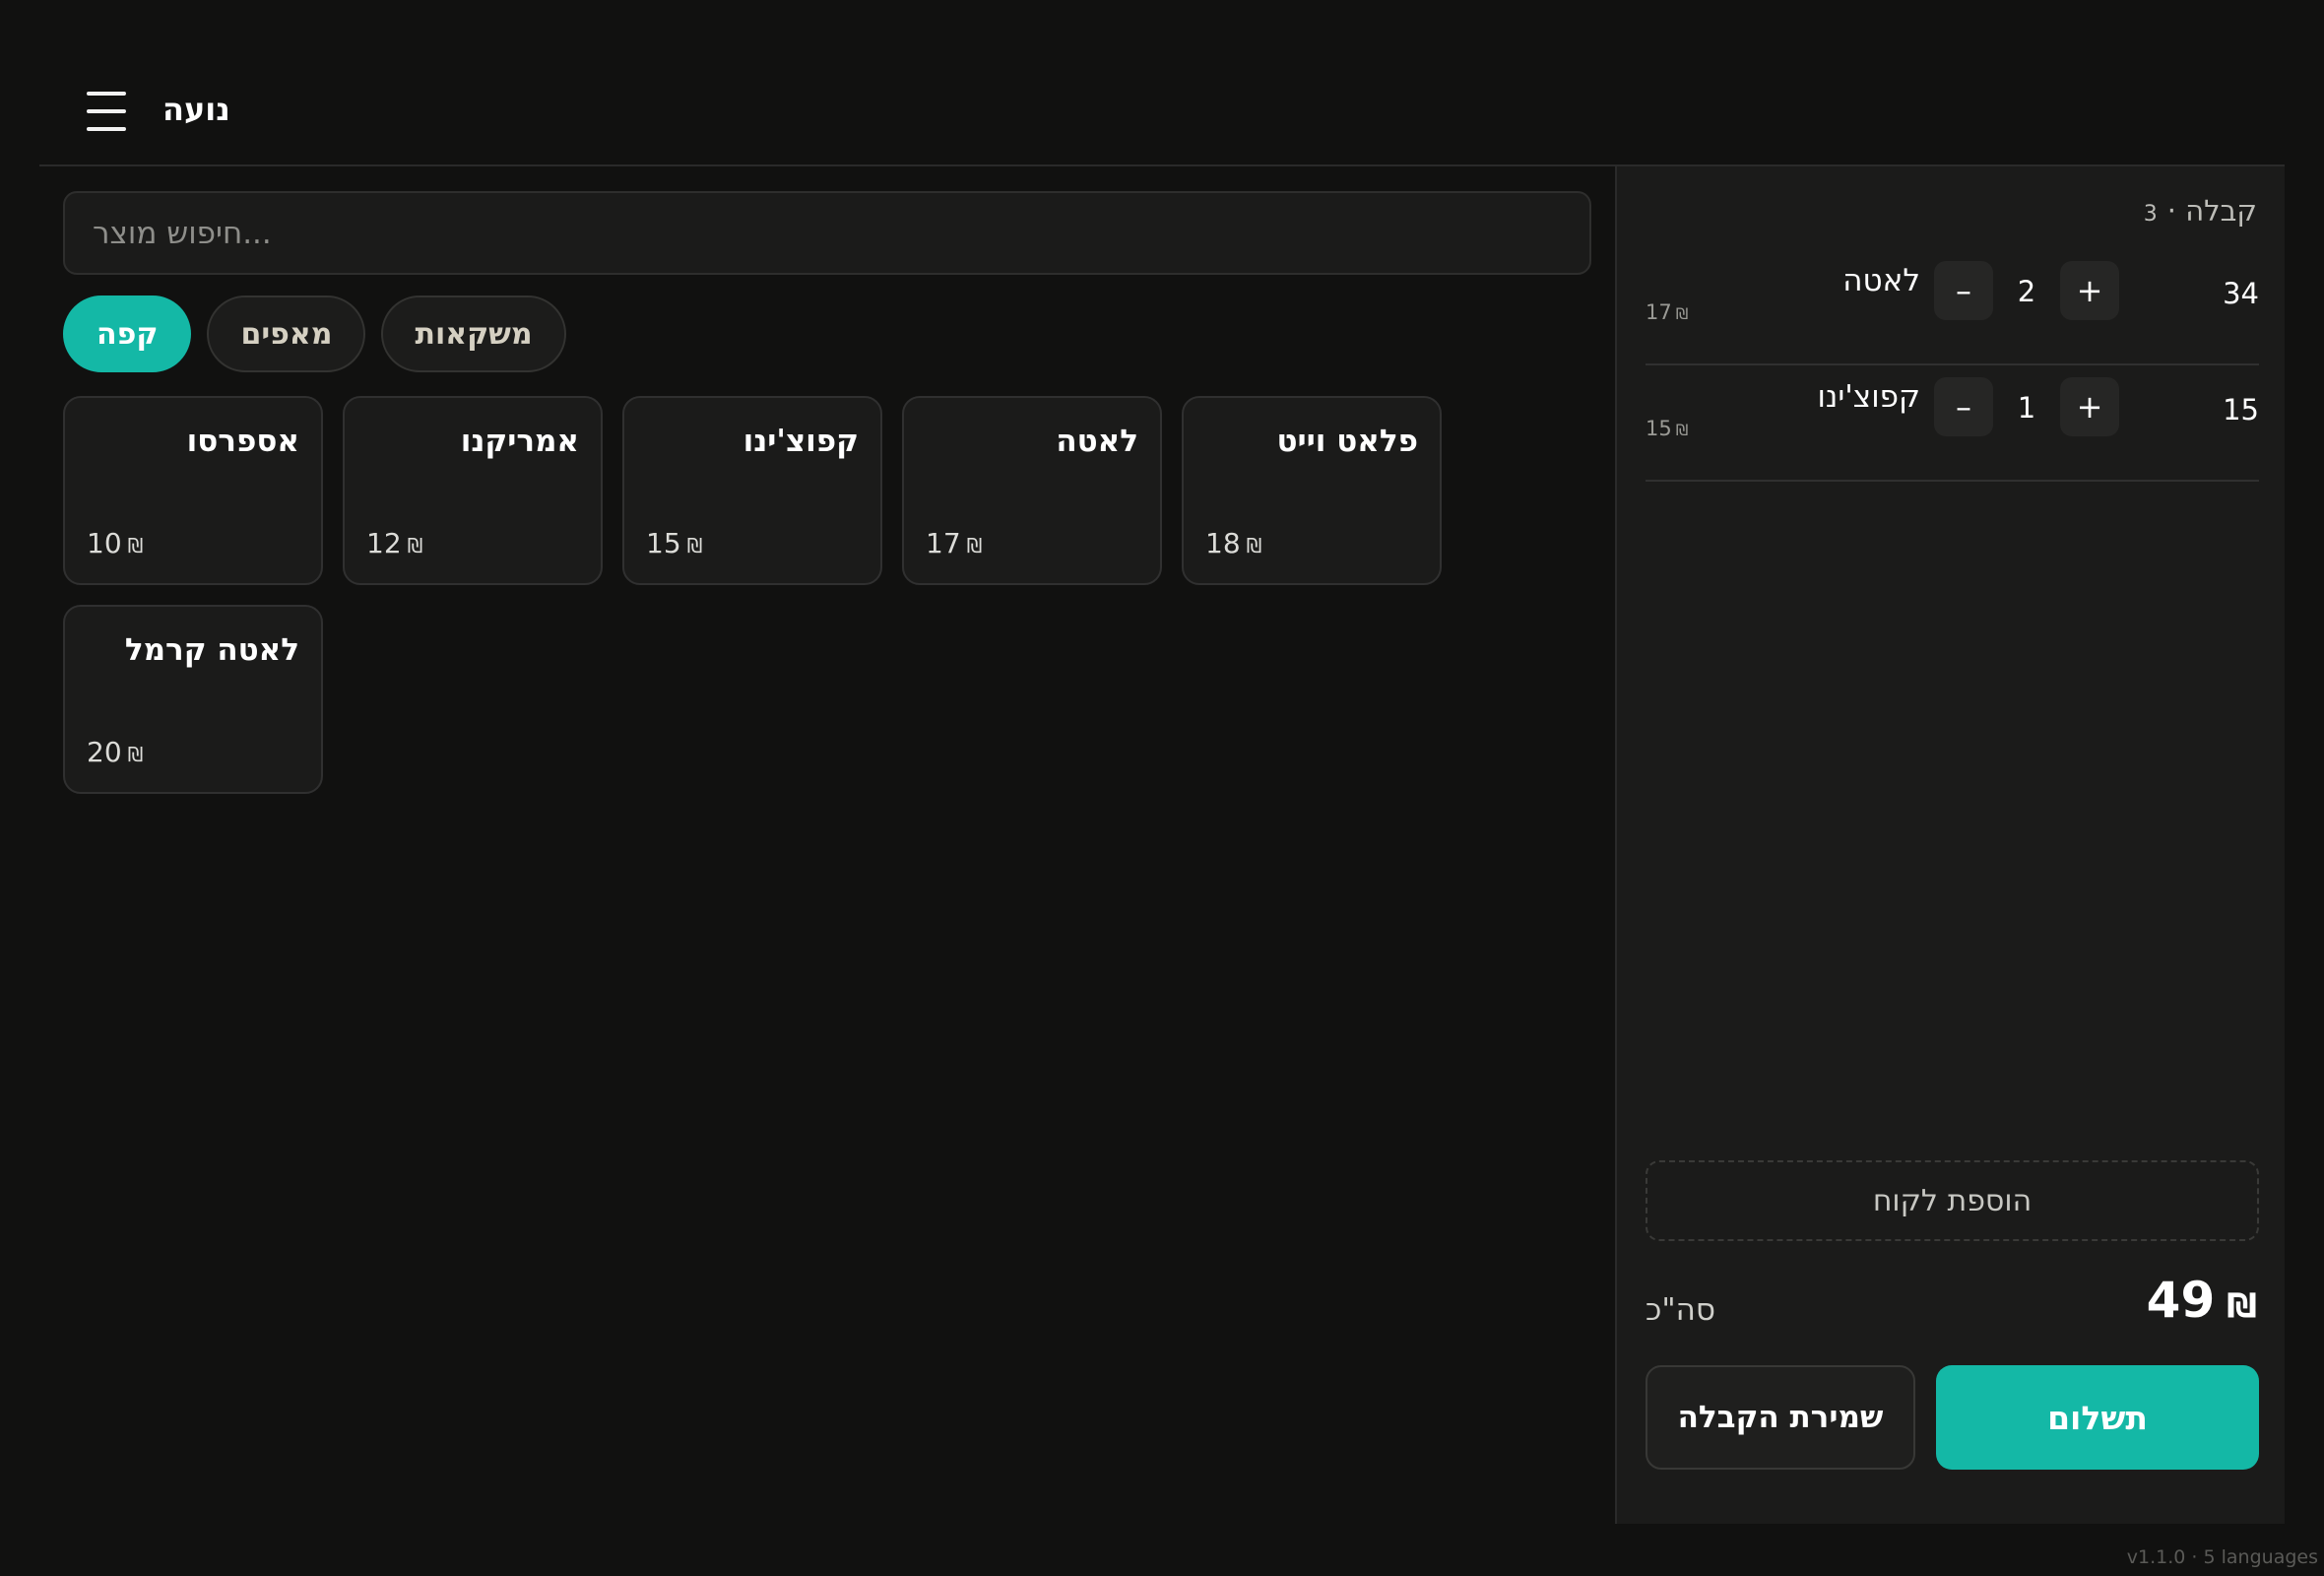  What do you see at coordinates (116, 543) in the screenshot?
I see `product-price: 10 ₪` at bounding box center [116, 543].